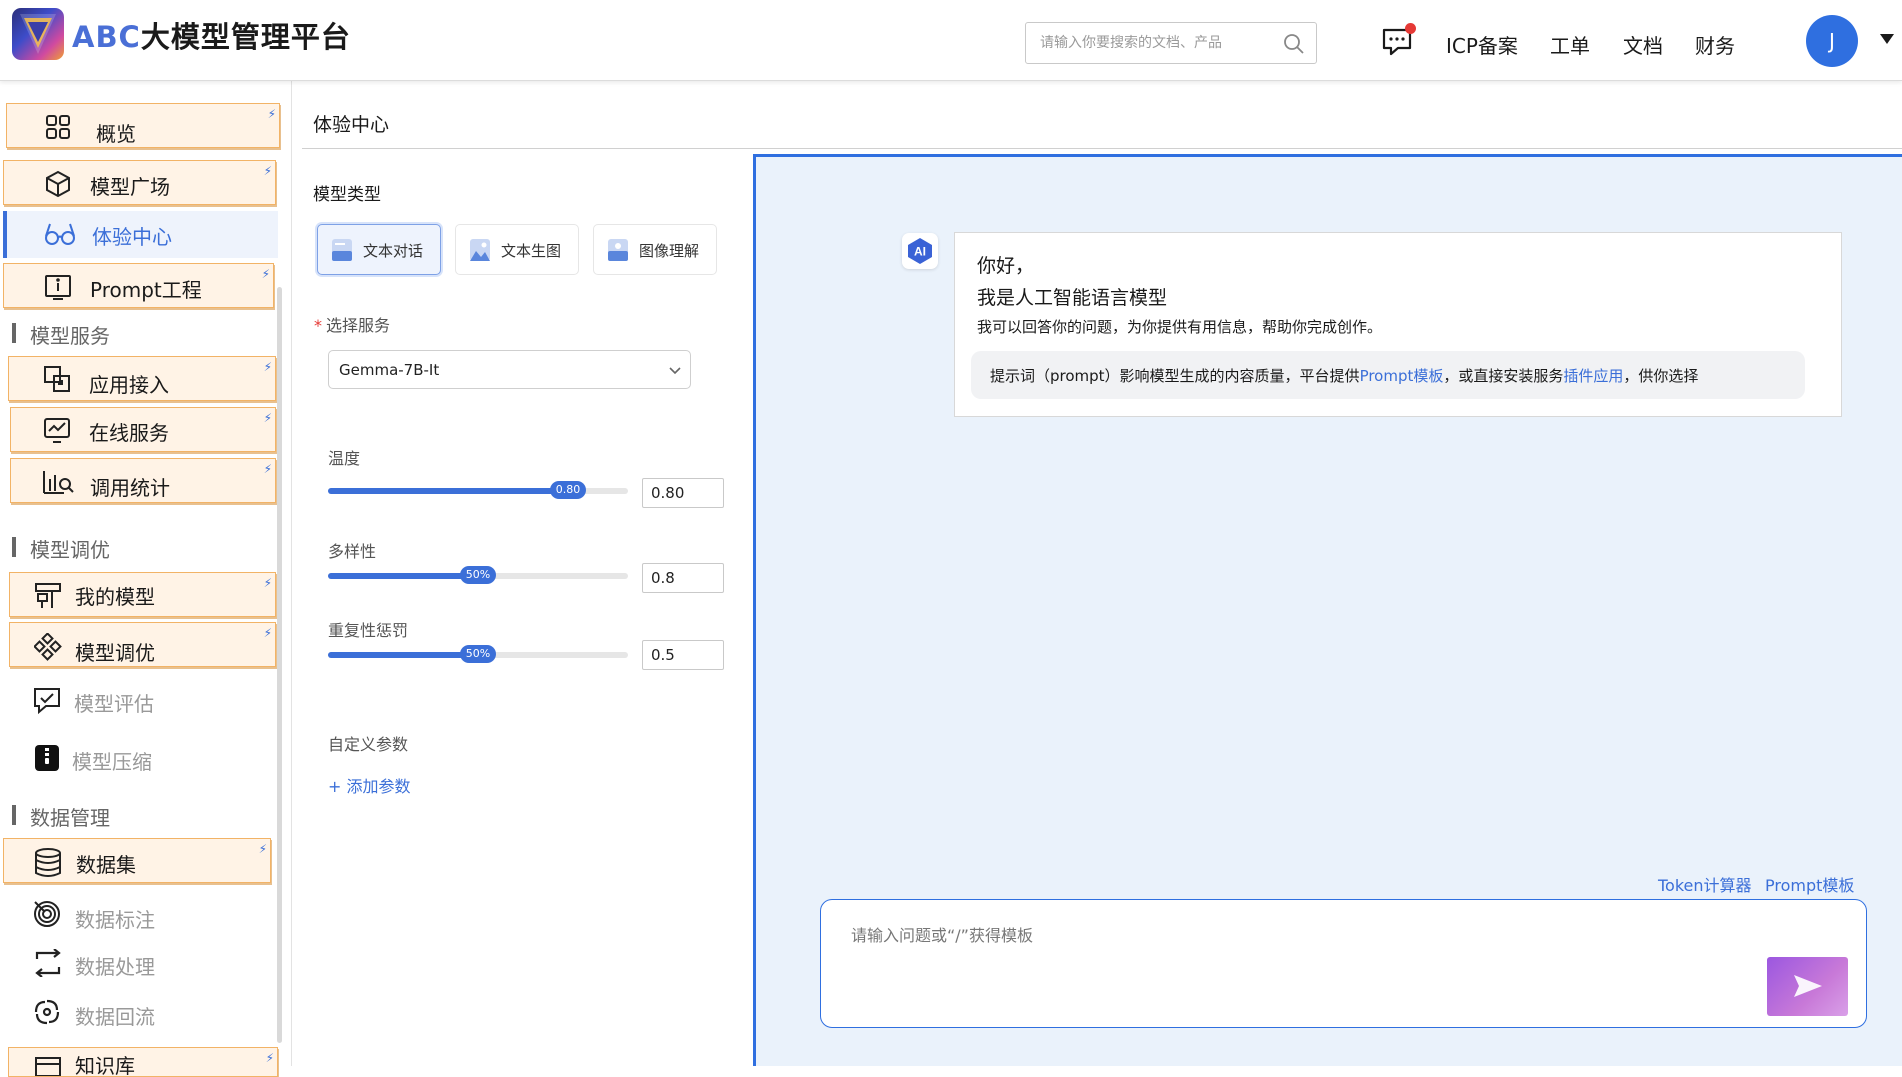 This screenshot has height=1077, width=1902. I want to click on nav-icp: ICP备案, so click(1482, 44).